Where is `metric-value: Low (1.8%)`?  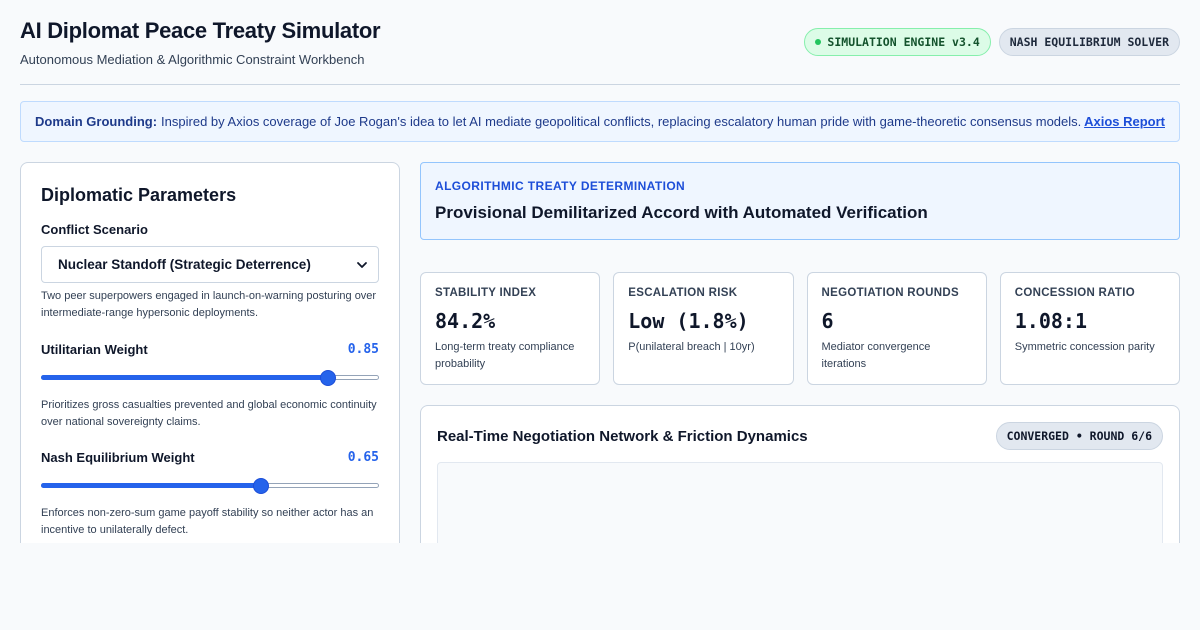
metric-value: Low (1.8%) is located at coordinates (688, 321).